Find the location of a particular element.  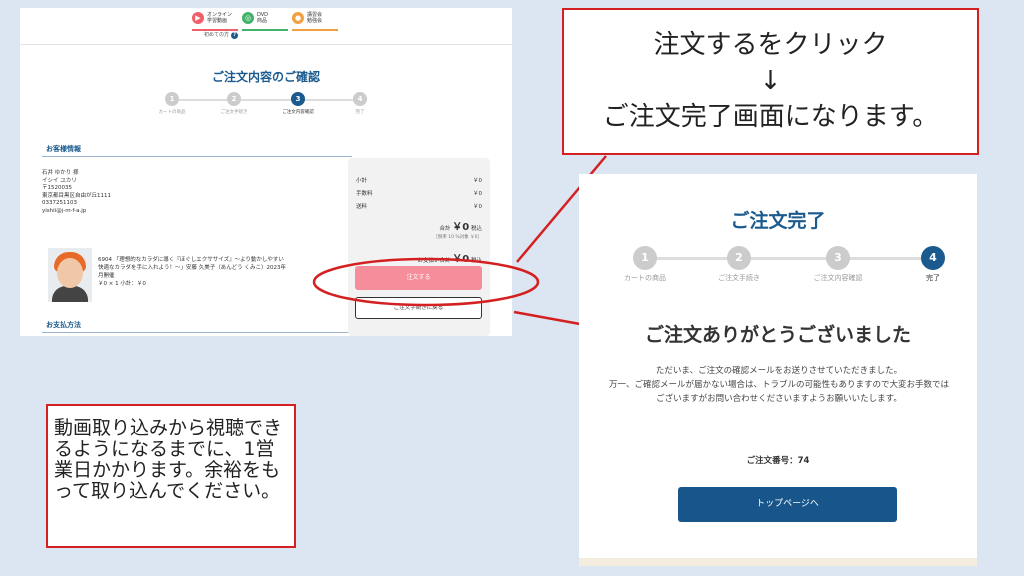

complete-step-4-label: 完了 is located at coordinates (933, 278).